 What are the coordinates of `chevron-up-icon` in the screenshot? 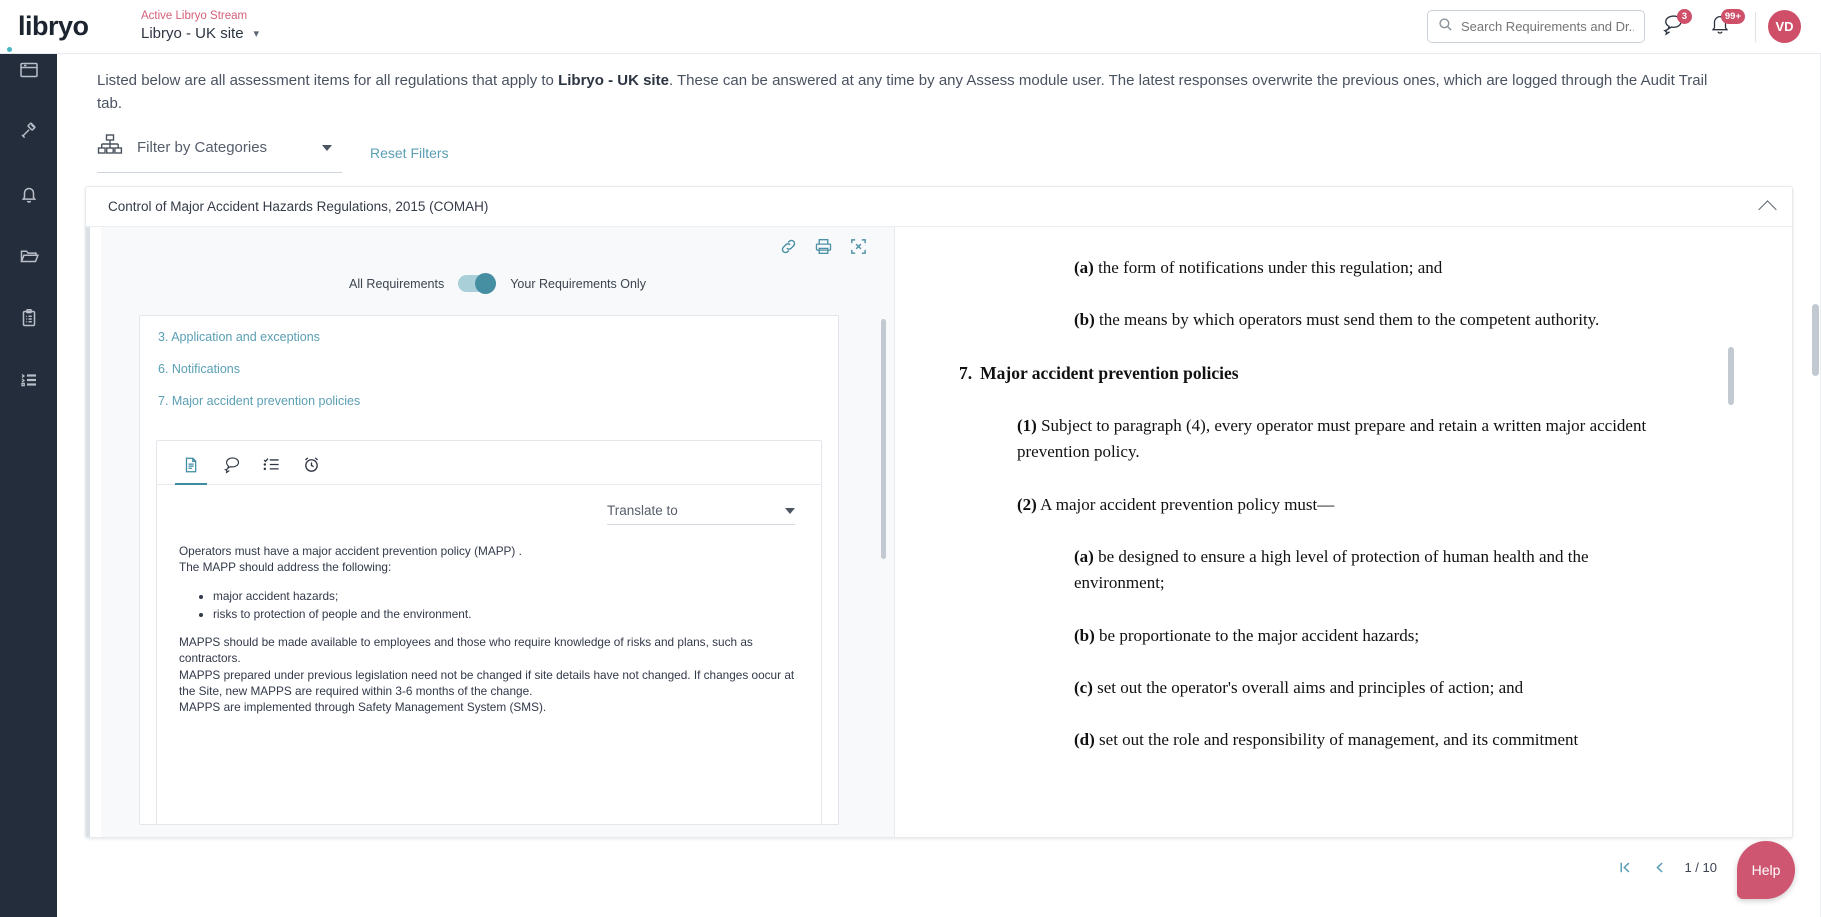 It's located at (1767, 209).